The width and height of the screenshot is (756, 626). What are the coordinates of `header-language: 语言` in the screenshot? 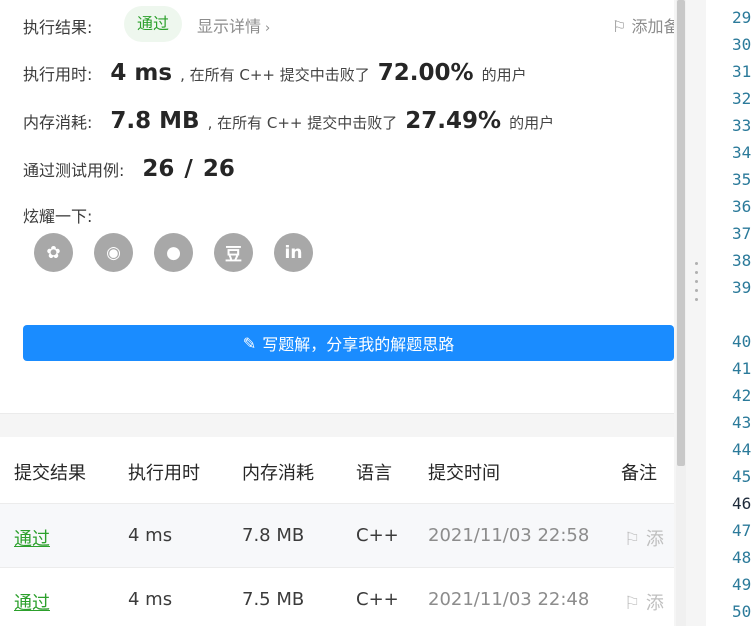 It's located at (374, 473).